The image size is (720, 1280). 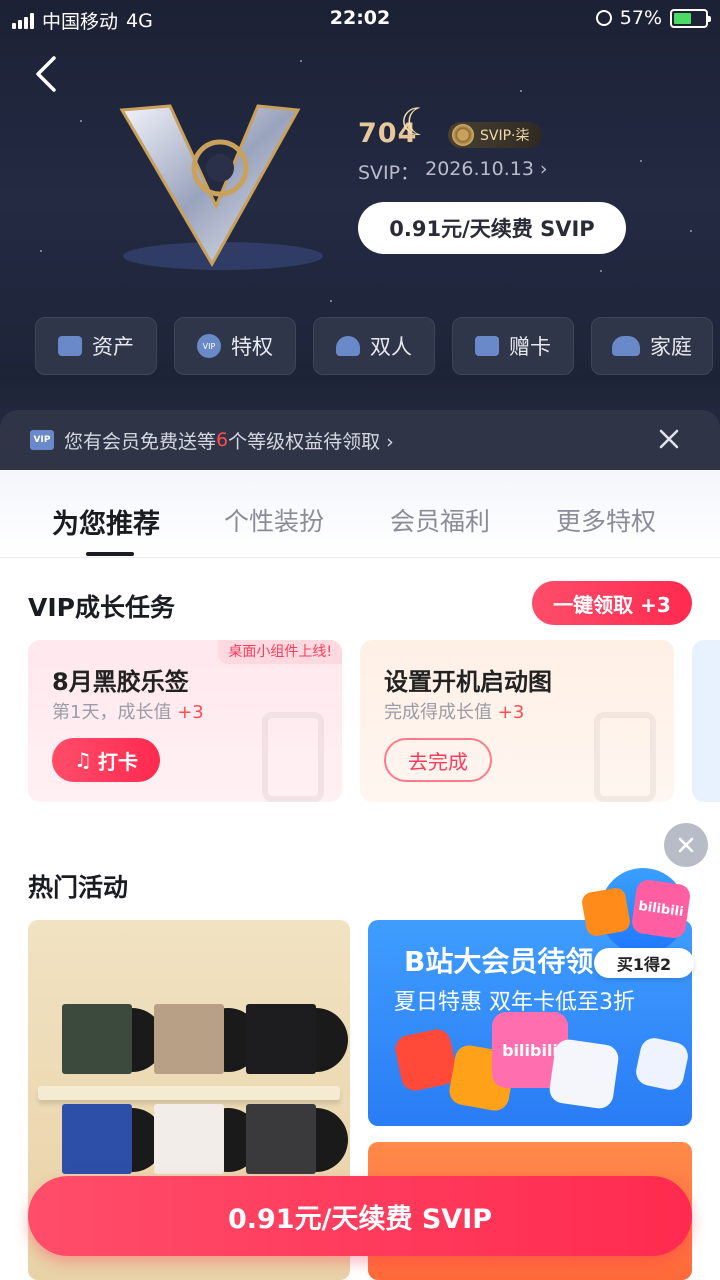 I want to click on badge-label: SVIP·柒, so click(x=505, y=136).